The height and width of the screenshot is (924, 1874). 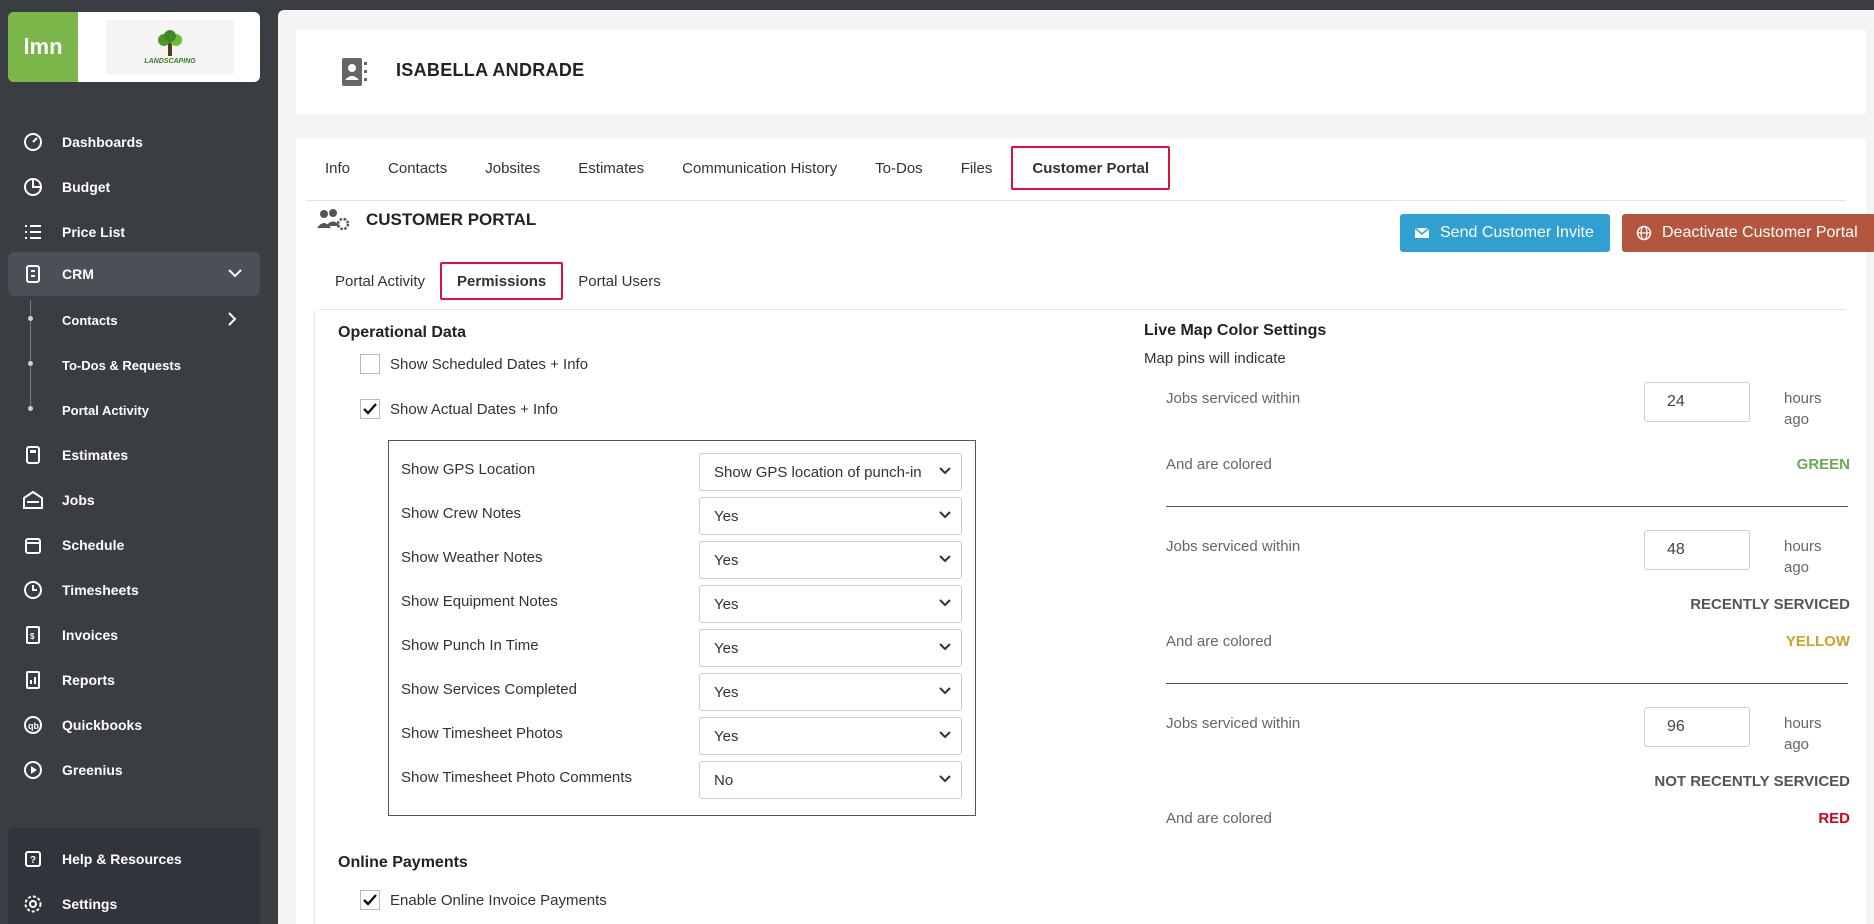 I want to click on brand-bar: lmn LANDSCAPING, so click(x=134, y=47).